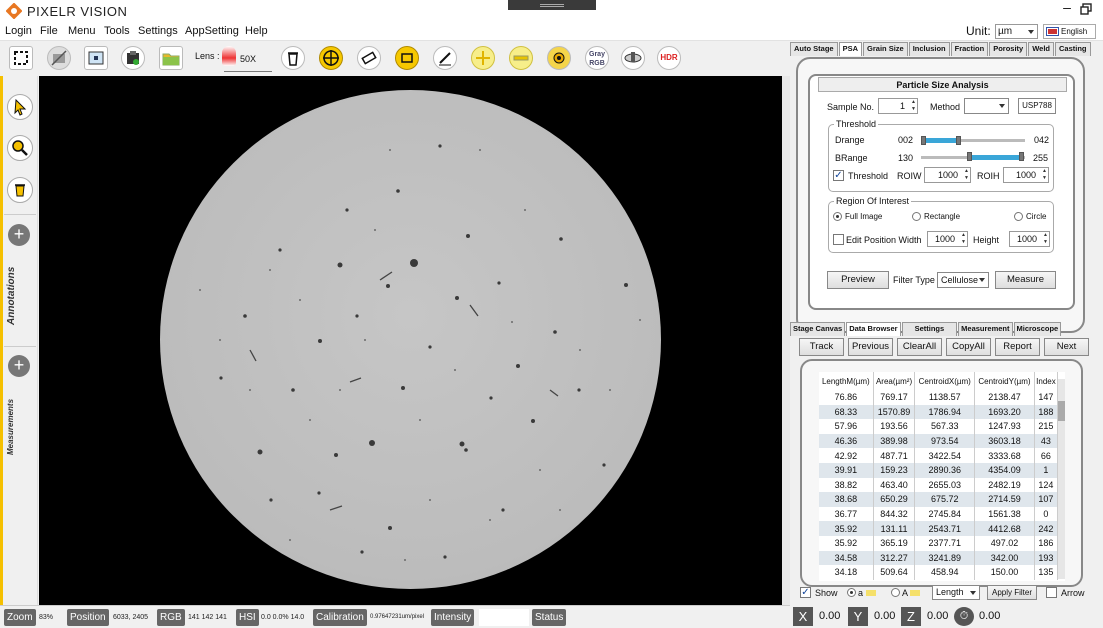 This screenshot has width=1103, height=628. Describe the element at coordinates (838, 175) in the screenshot. I see `threshold-checkbox: ✓` at that location.